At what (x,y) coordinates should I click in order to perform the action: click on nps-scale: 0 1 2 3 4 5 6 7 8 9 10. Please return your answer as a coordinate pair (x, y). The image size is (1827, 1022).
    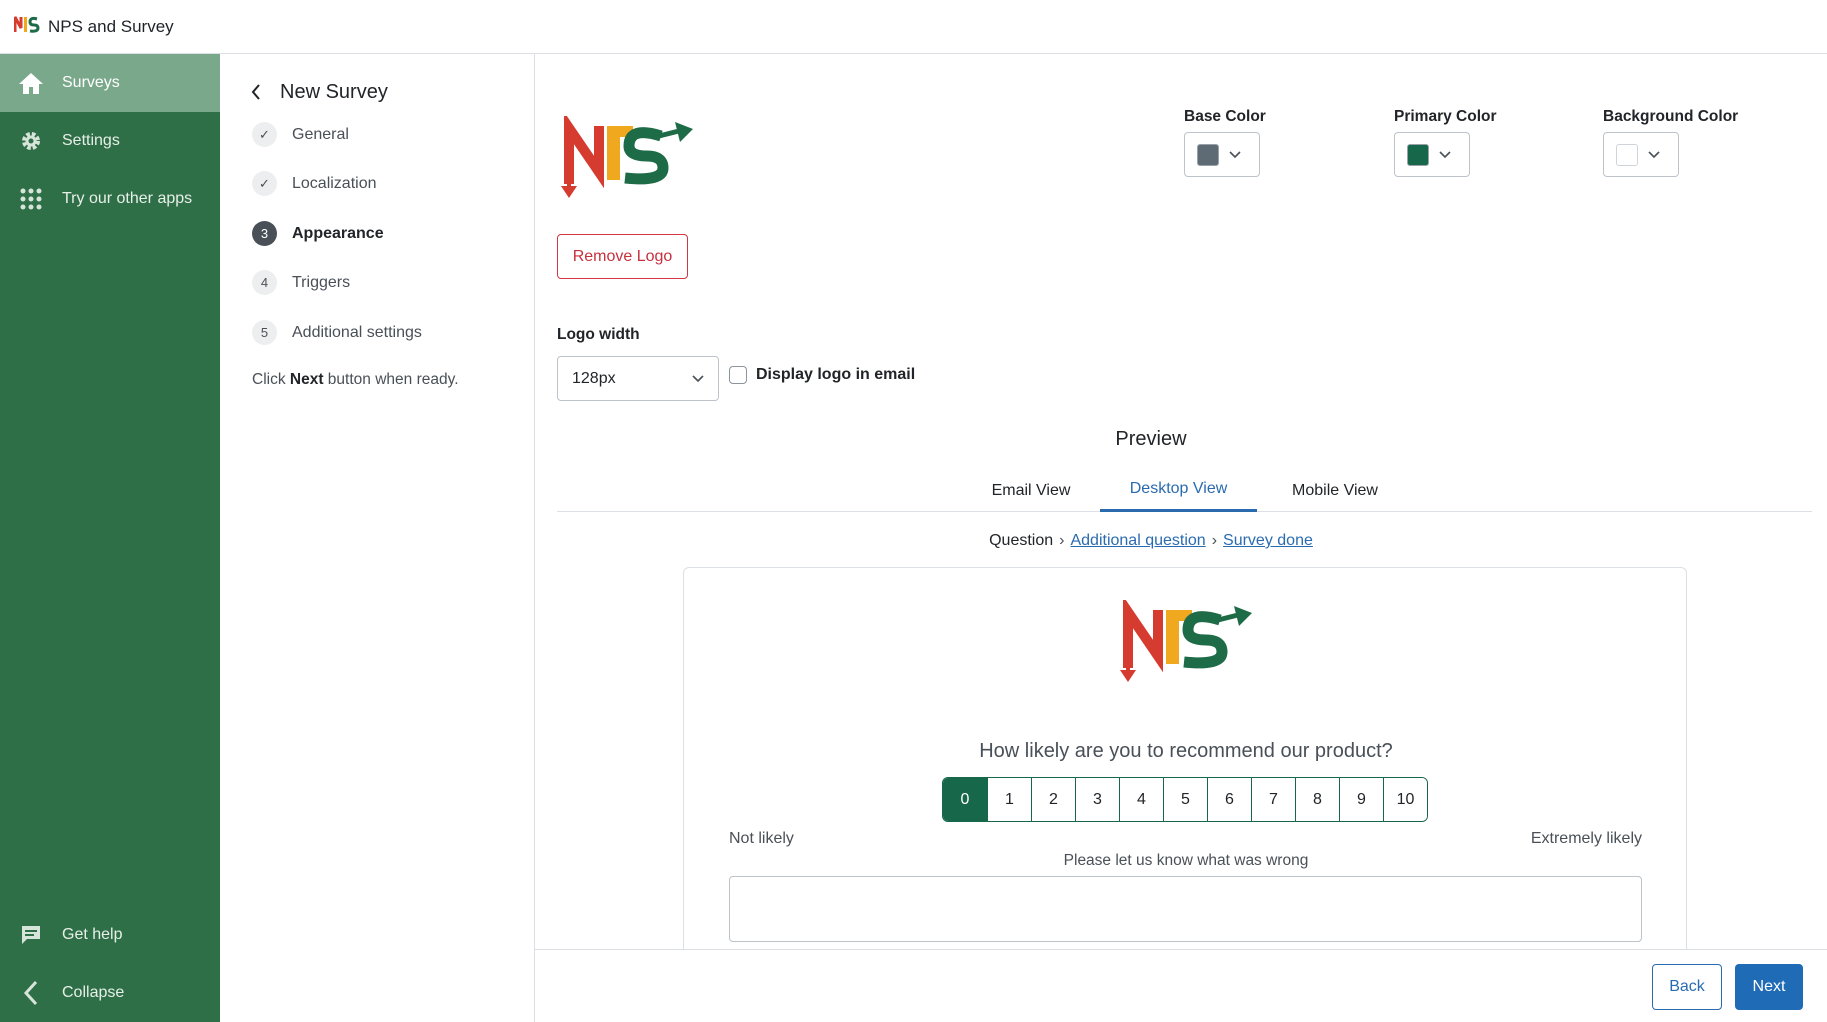
    Looking at the image, I should click on (1185, 799).